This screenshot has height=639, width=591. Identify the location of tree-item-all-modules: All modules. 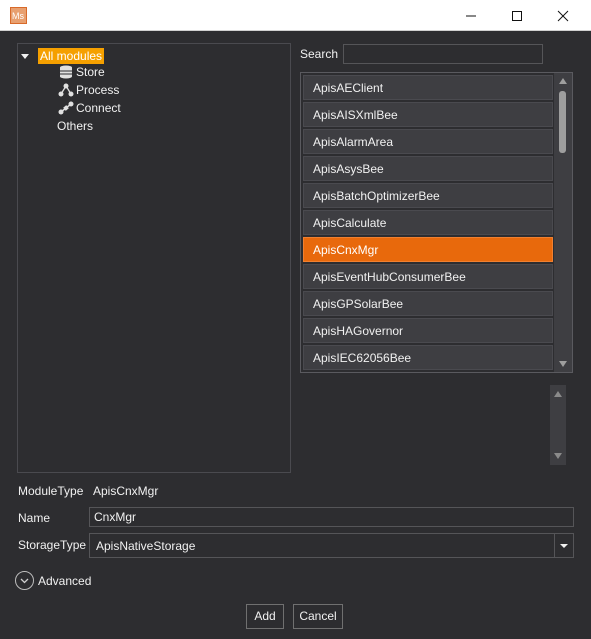
(78, 56).